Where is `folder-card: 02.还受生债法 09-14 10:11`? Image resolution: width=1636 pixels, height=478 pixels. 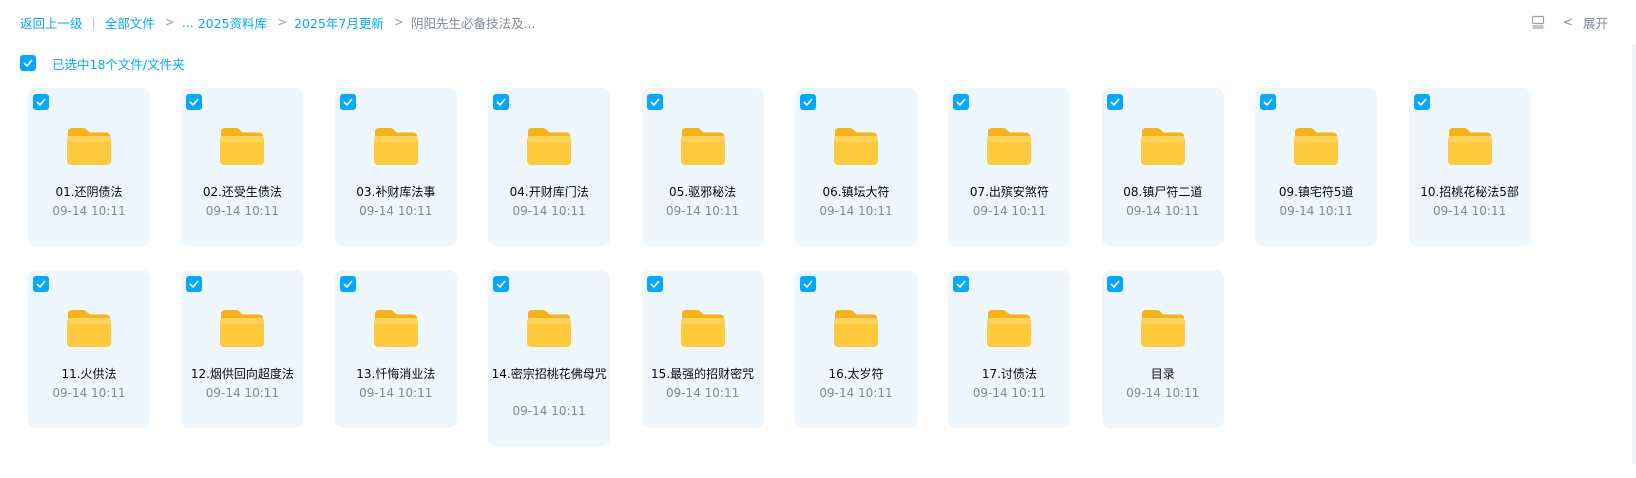
folder-card: 02.还受生债法 09-14 10:11 is located at coordinates (242, 167).